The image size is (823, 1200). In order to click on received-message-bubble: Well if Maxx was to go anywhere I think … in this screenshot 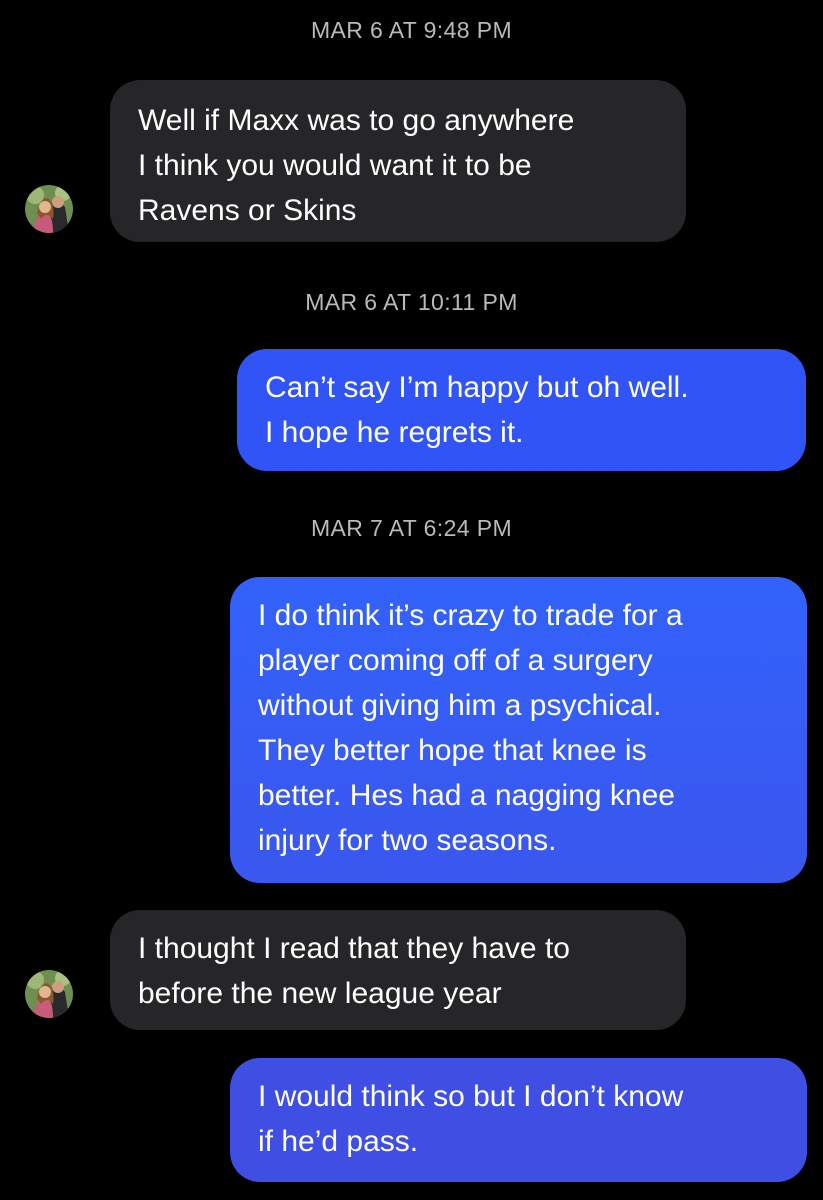, I will do `click(398, 161)`.